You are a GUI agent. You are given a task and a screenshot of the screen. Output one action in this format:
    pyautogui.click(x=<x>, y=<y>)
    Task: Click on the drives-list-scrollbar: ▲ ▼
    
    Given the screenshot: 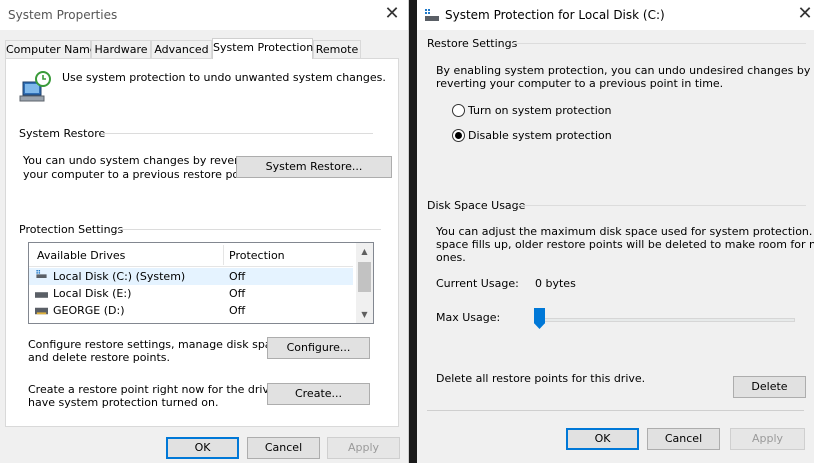 What is the action you would take?
    pyautogui.click(x=364, y=283)
    